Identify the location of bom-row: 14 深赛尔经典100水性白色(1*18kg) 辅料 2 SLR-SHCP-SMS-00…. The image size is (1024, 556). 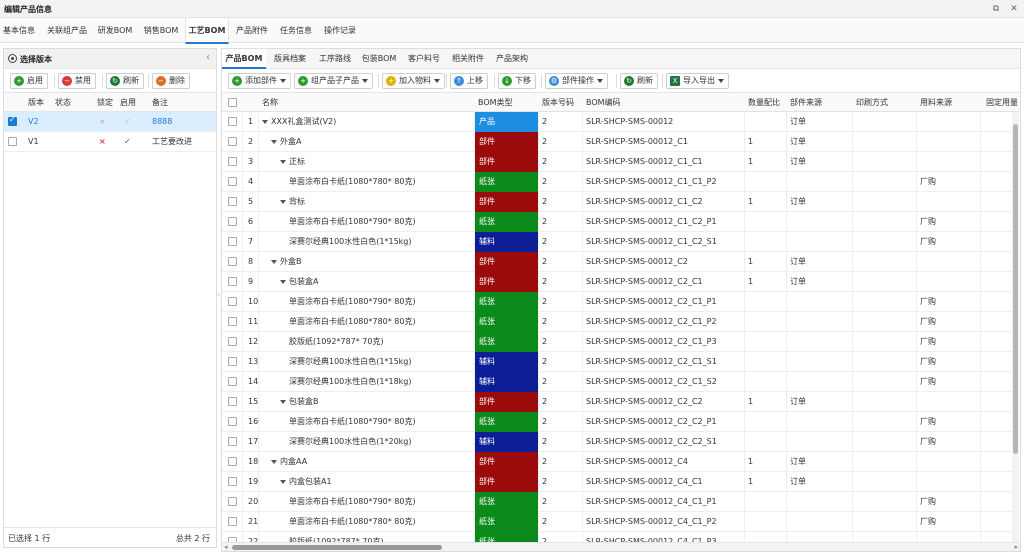
(617, 382).